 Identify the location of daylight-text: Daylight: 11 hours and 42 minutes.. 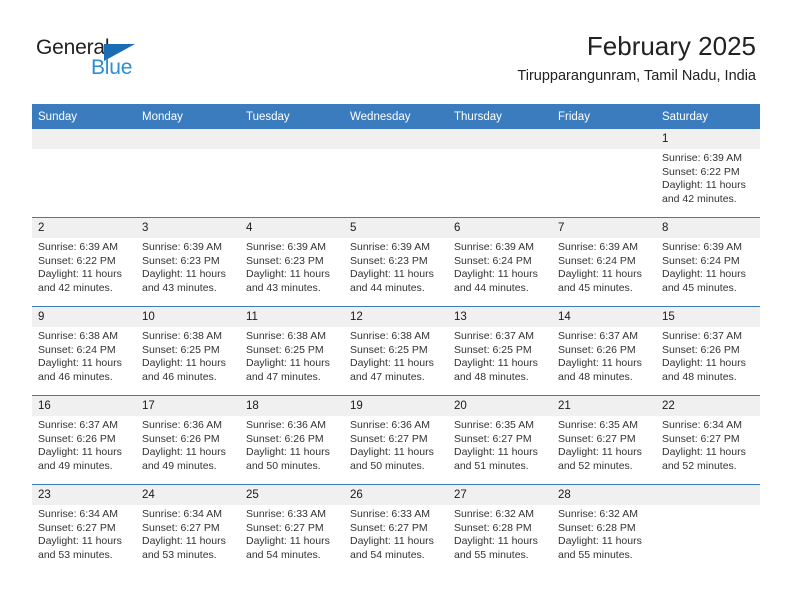
(704, 192).